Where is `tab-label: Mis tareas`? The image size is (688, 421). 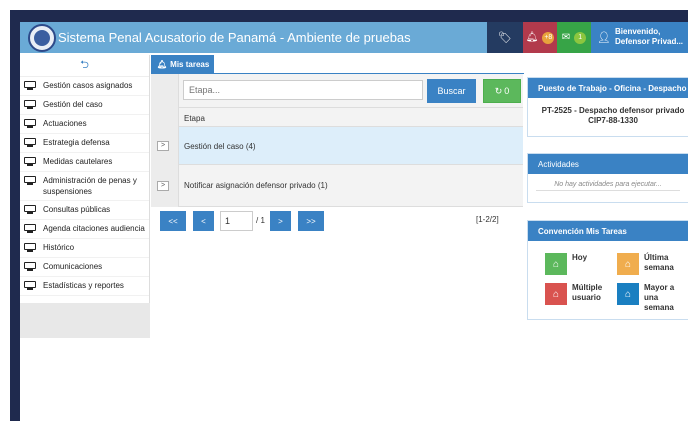
tab-label: Mis tareas is located at coordinates (190, 64).